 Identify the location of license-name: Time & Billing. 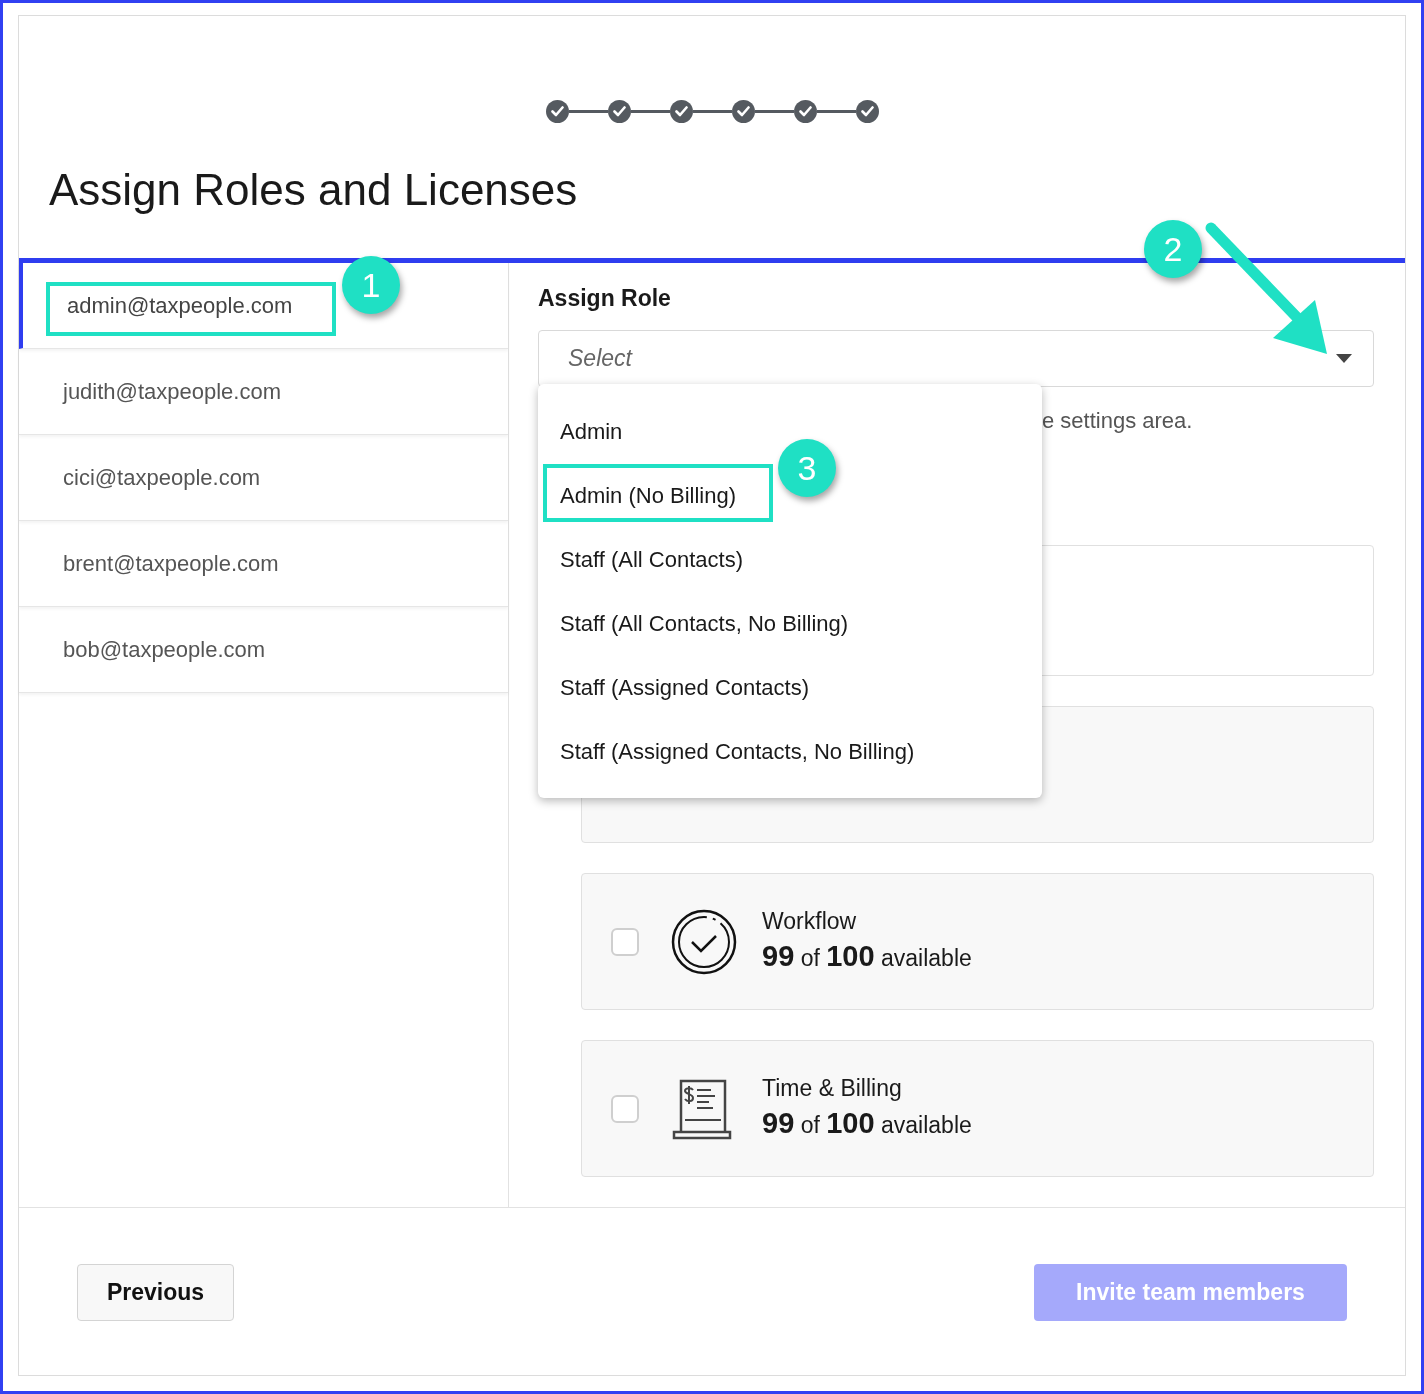
(832, 1088).